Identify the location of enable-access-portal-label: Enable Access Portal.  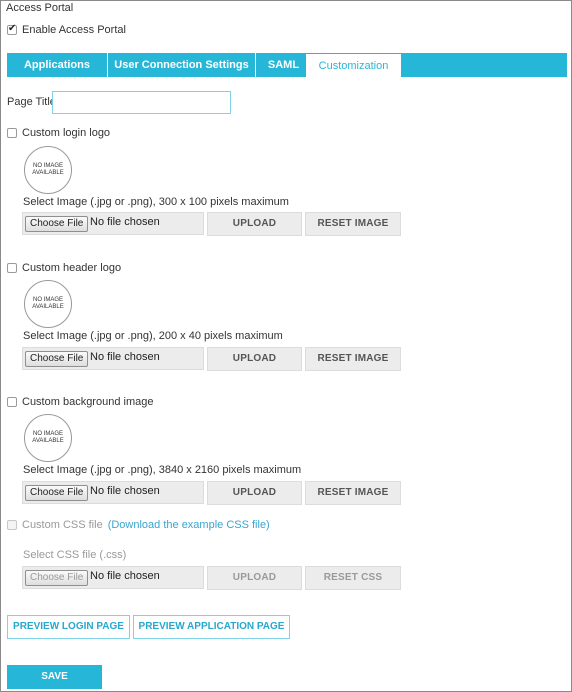
(74, 30).